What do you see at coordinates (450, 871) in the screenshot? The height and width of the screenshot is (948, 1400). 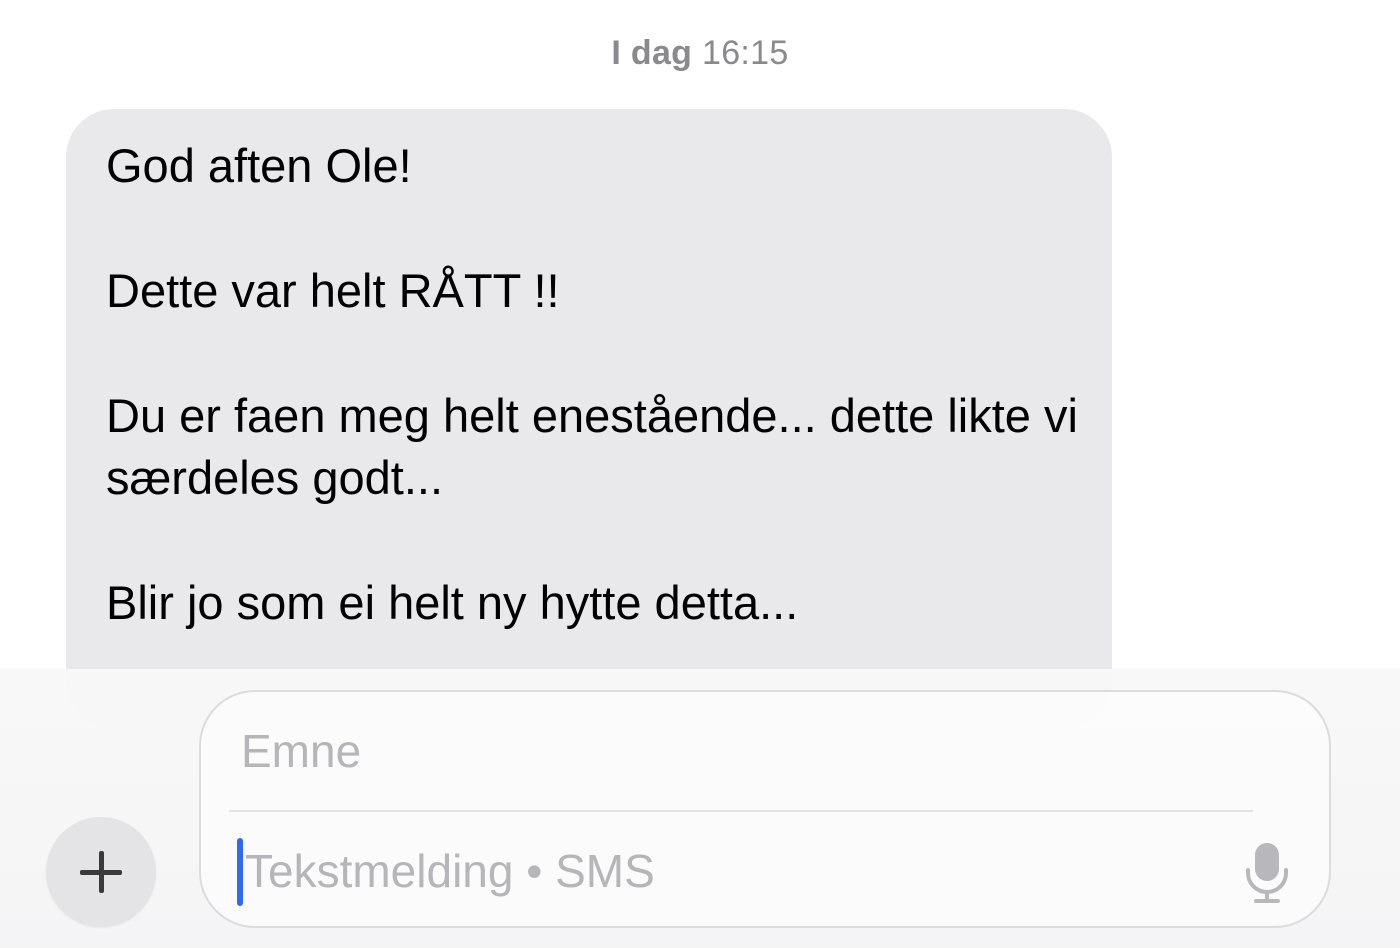 I see `message-field: Tekstmelding • SMS` at bounding box center [450, 871].